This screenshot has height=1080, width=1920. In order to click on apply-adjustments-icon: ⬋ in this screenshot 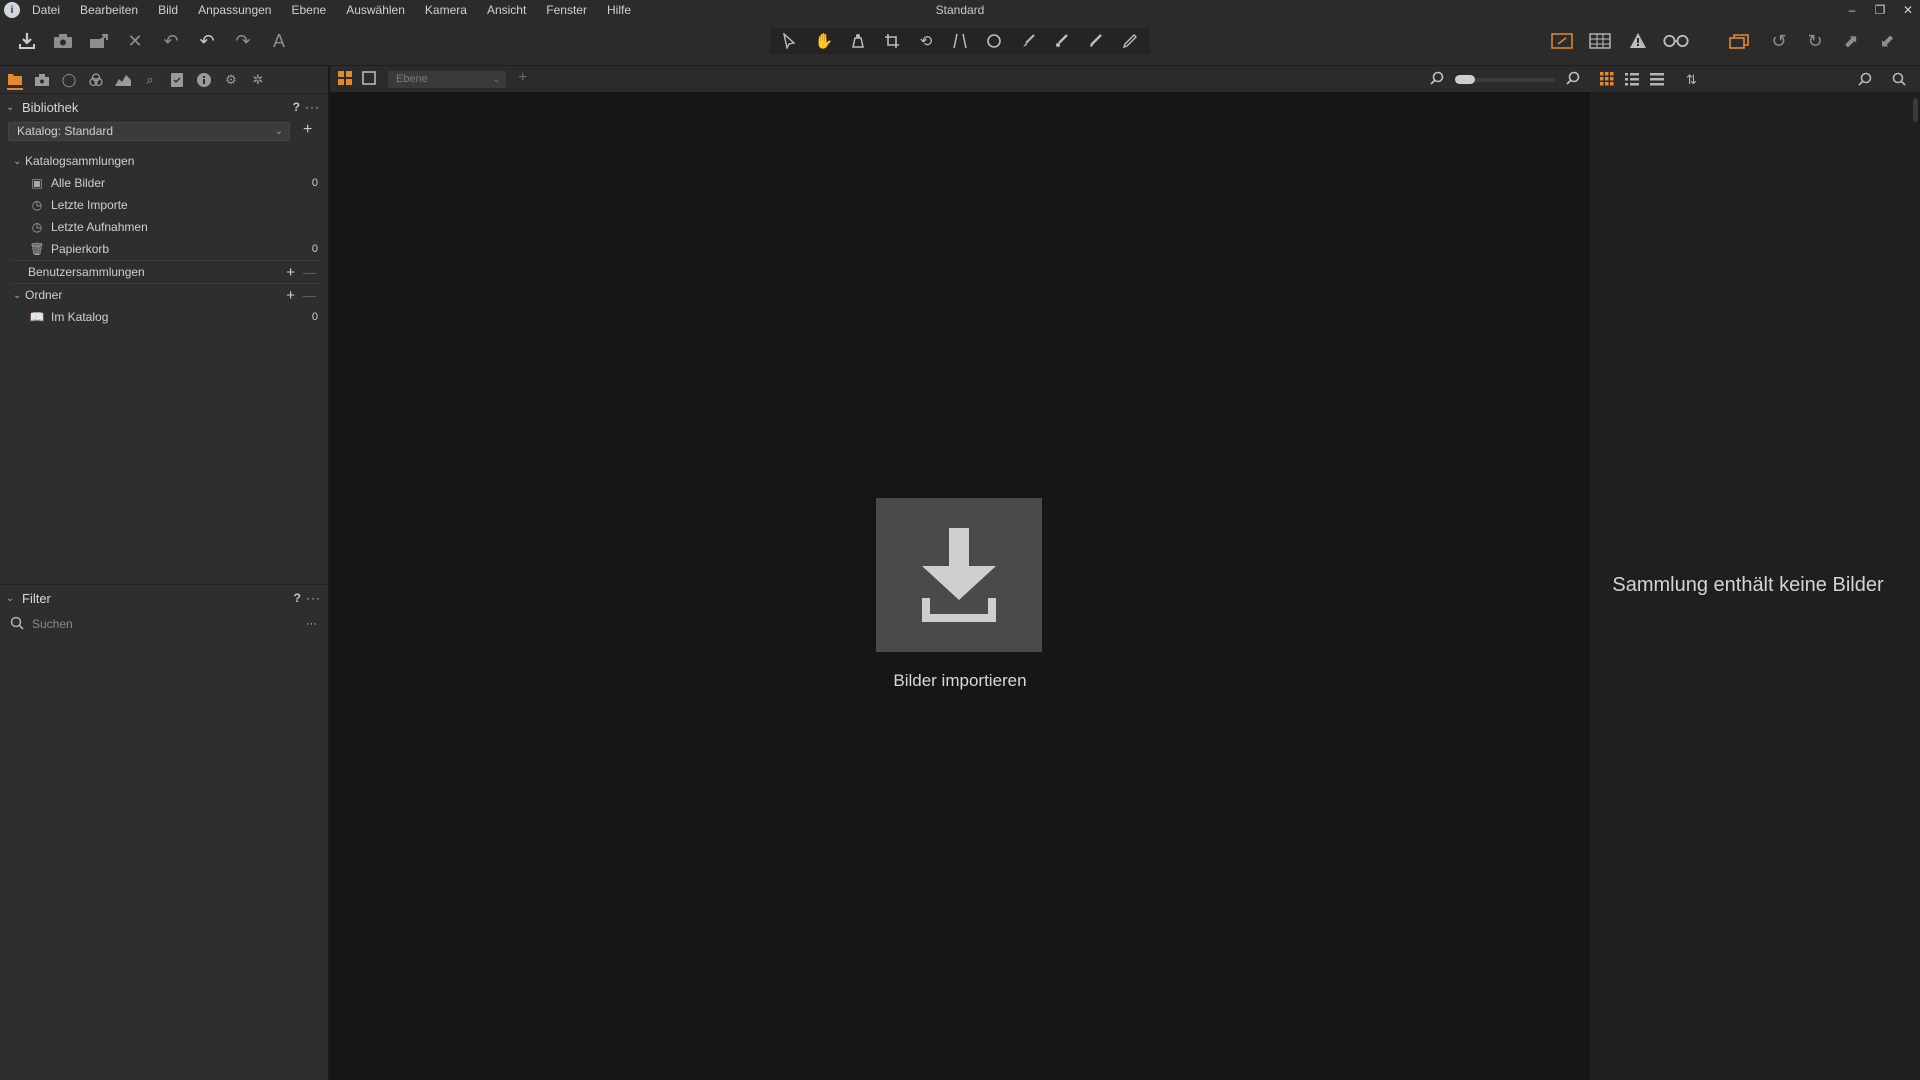, I will do `click(1887, 41)`.